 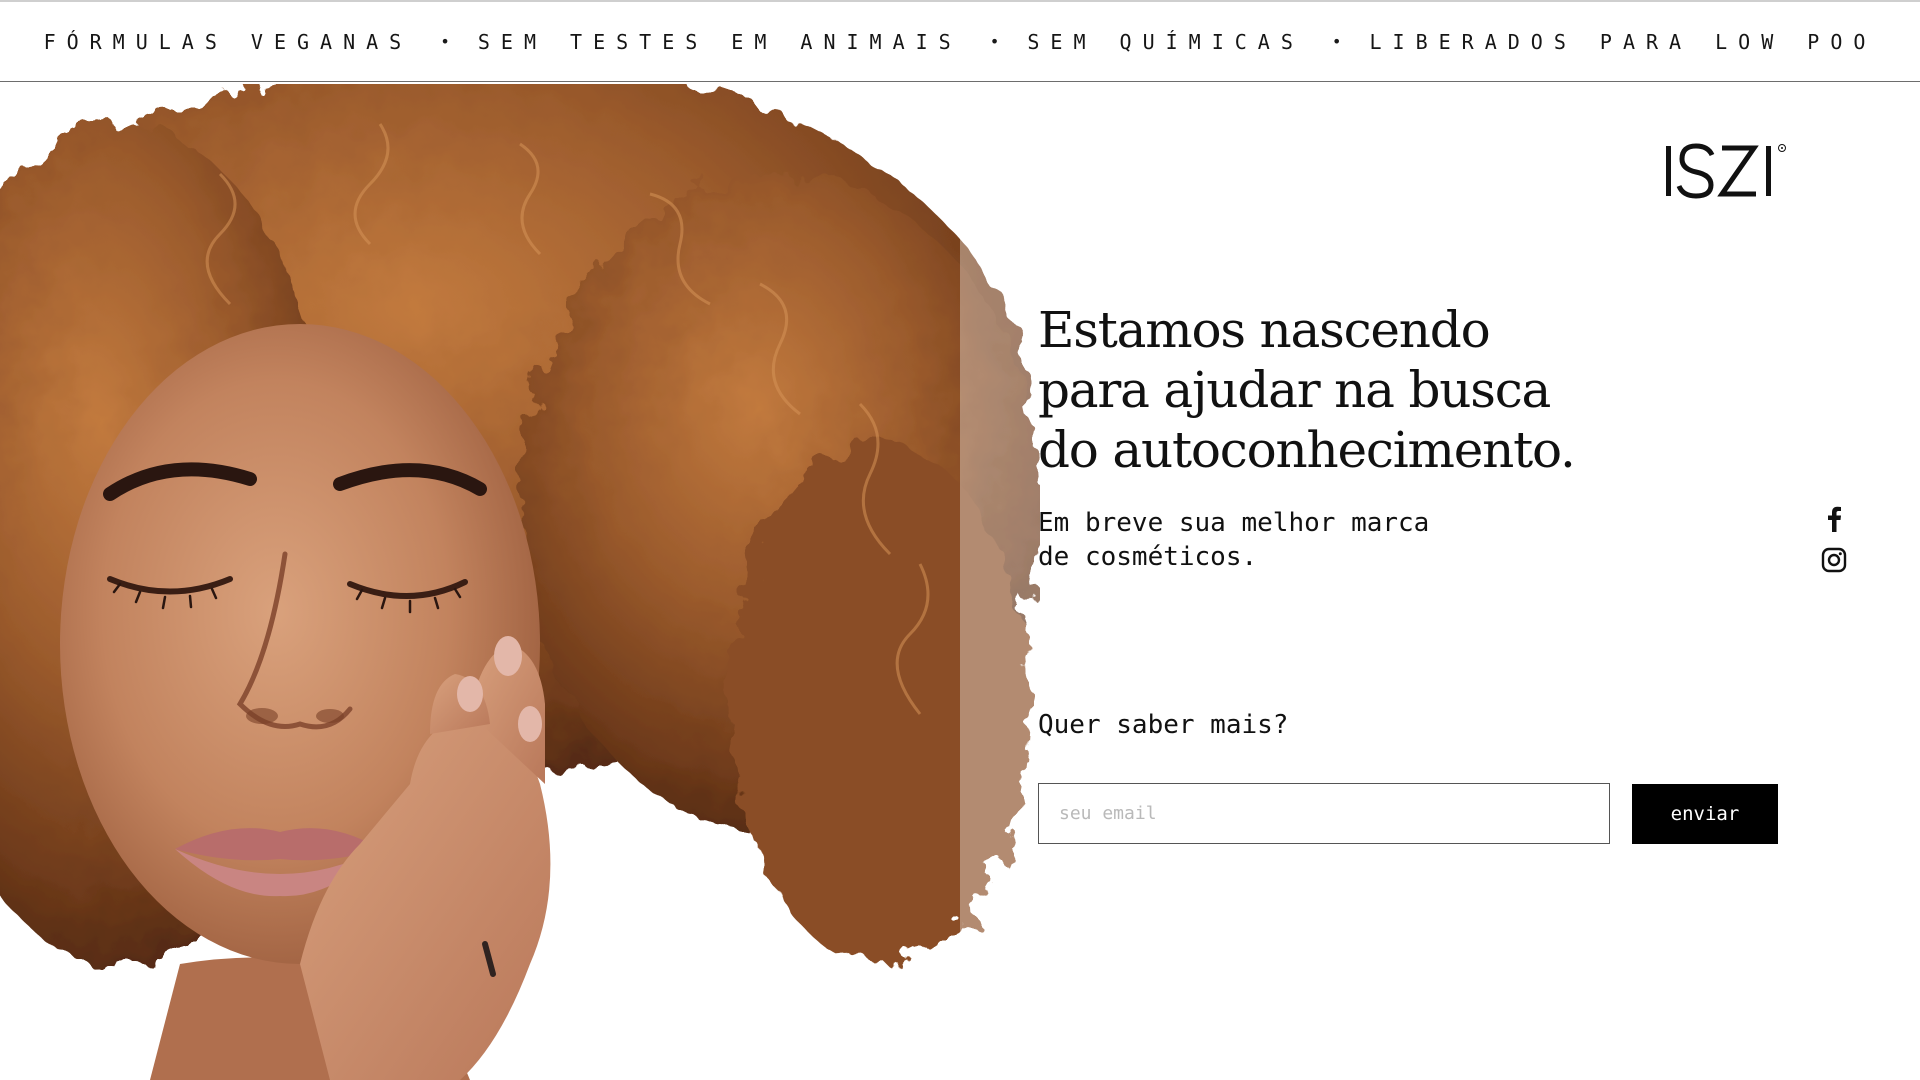 What do you see at coordinates (1294, 390) in the screenshot?
I see `headline-line: para ajudar na busca` at bounding box center [1294, 390].